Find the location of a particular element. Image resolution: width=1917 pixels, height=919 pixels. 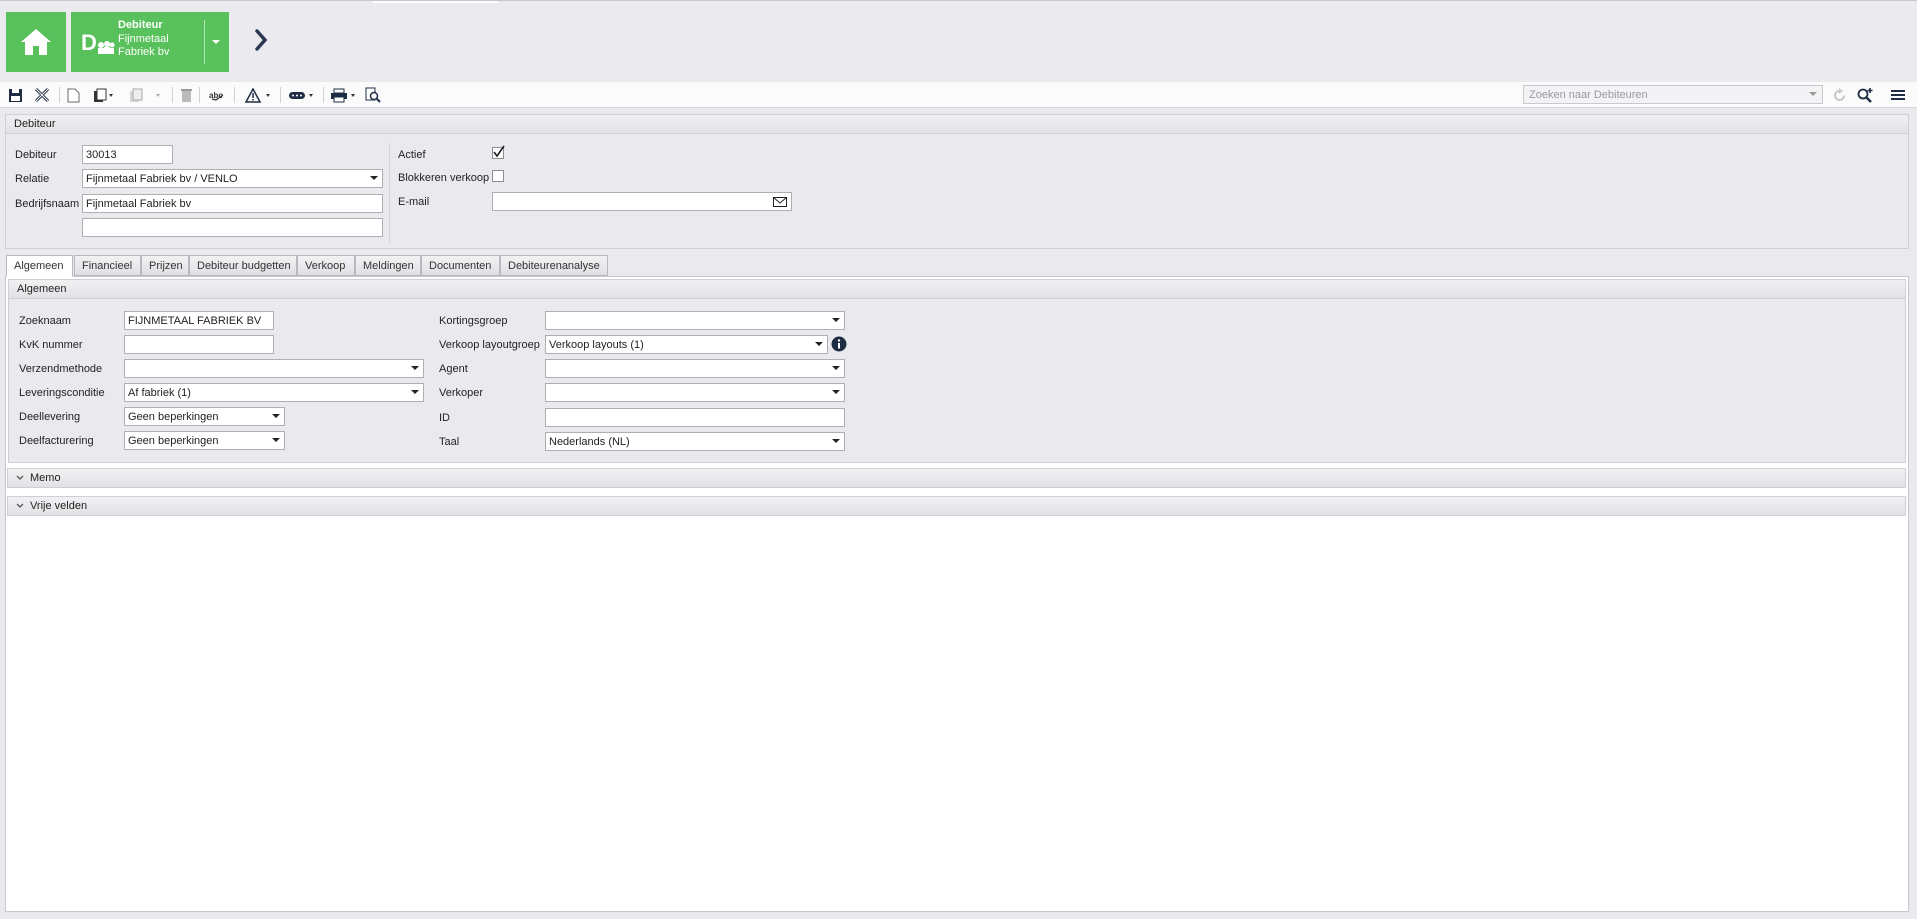

toolbar: abc Zoeken naar Debiteuren is located at coordinates (958, 95).